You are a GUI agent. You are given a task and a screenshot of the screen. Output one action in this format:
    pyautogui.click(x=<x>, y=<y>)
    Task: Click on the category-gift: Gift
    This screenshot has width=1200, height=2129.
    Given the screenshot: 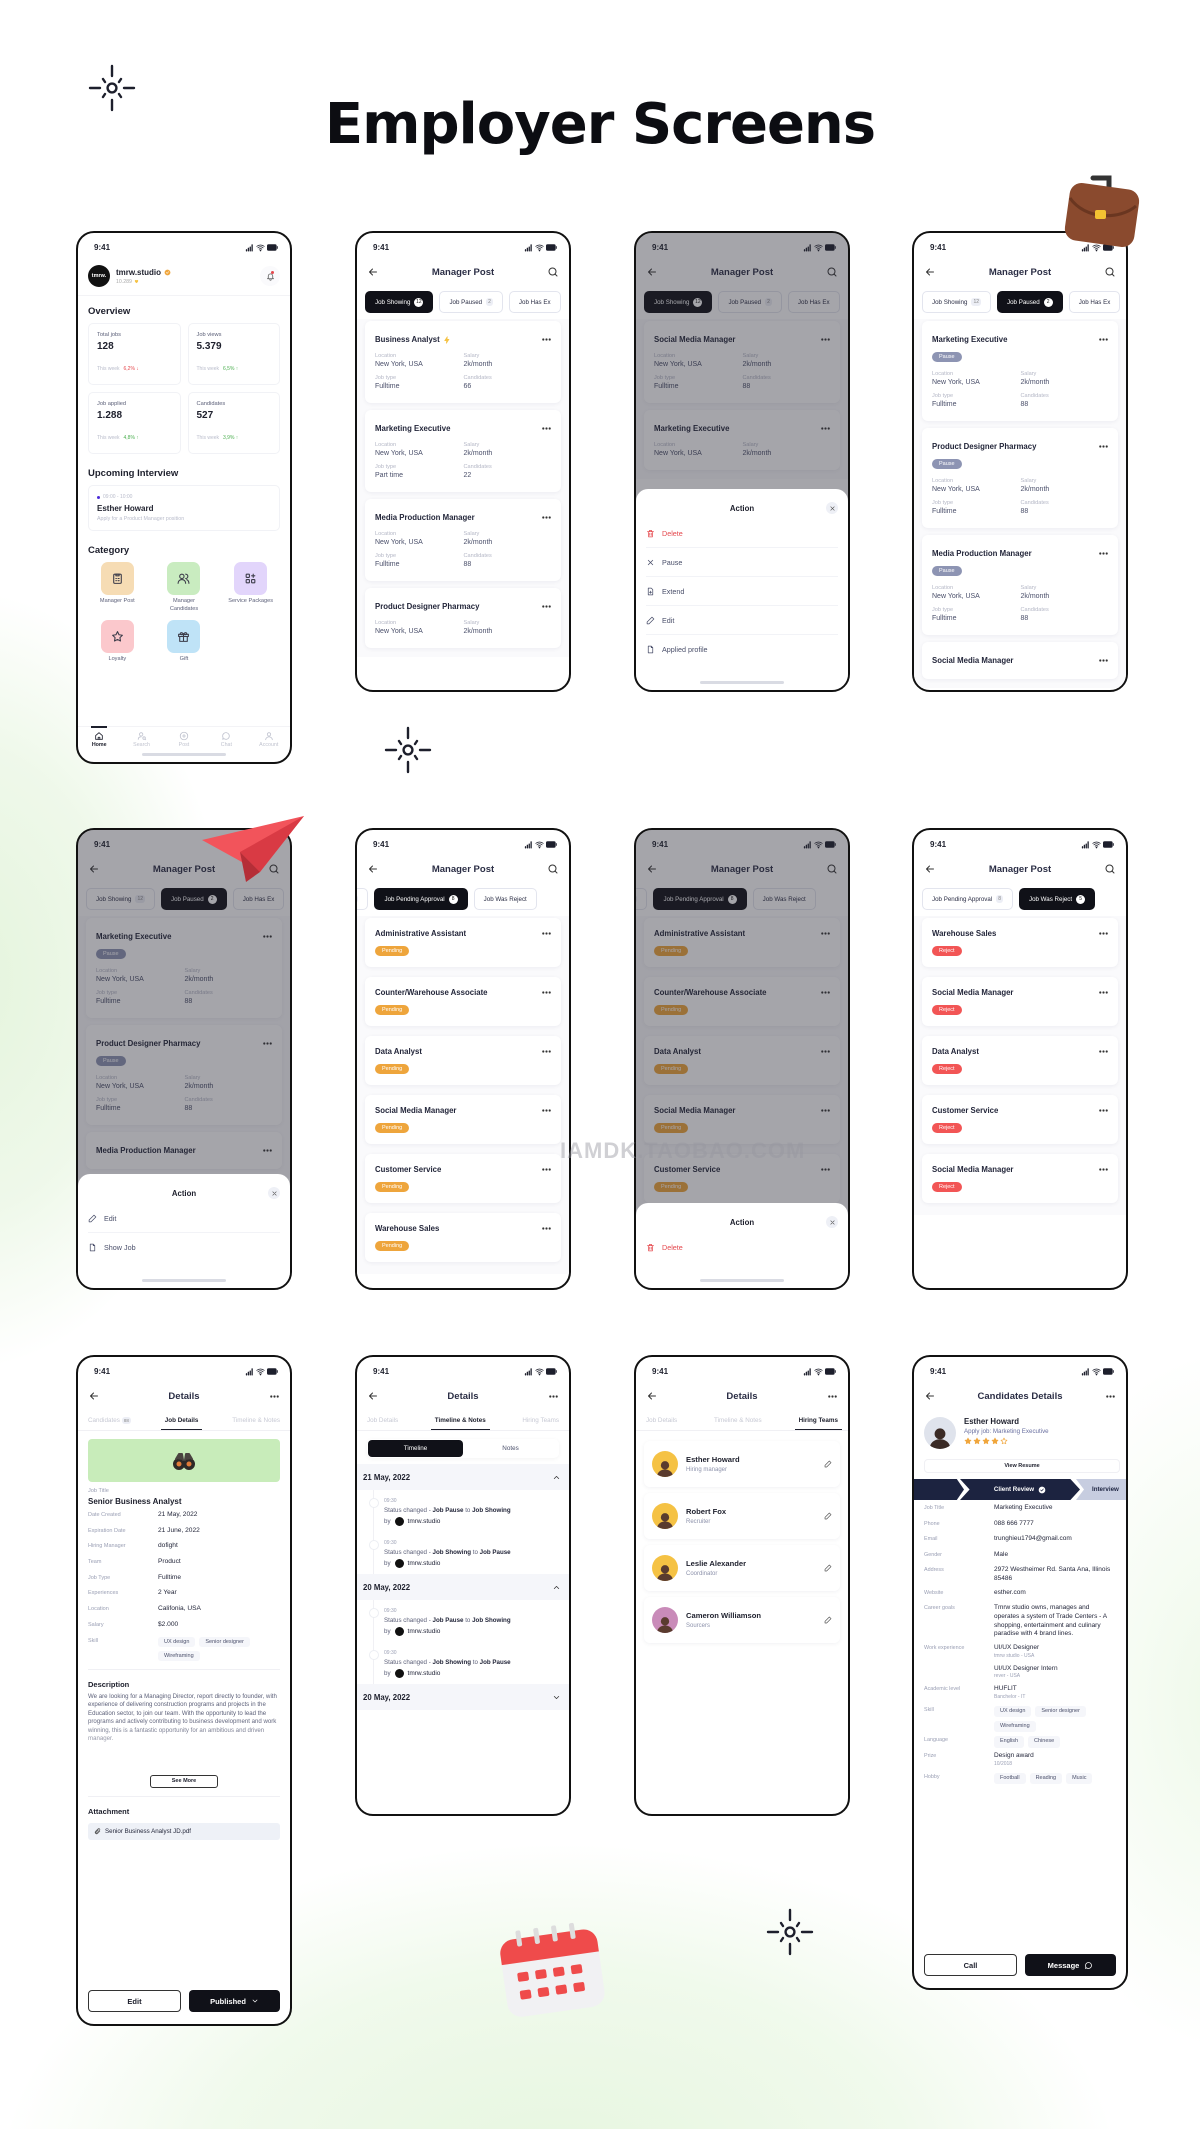 What is the action you would take?
    pyautogui.click(x=184, y=642)
    